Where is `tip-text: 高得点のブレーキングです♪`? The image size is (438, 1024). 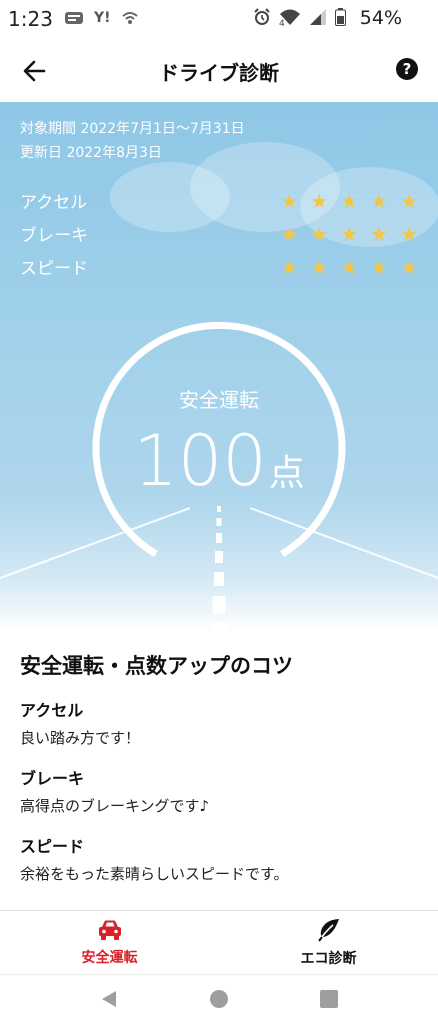 tip-text: 高得点のブレーキングです♪ is located at coordinates (115, 806).